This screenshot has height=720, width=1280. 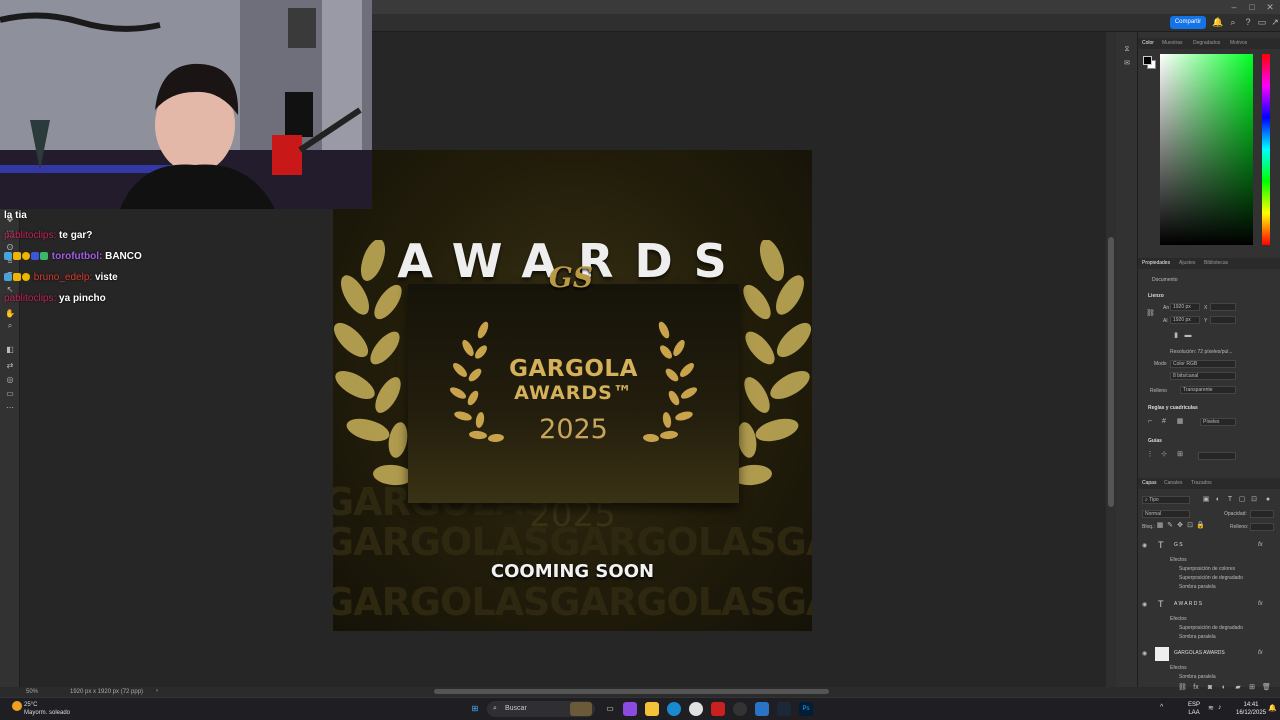 What do you see at coordinates (1234, 7) in the screenshot?
I see `minimize-icon: –` at bounding box center [1234, 7].